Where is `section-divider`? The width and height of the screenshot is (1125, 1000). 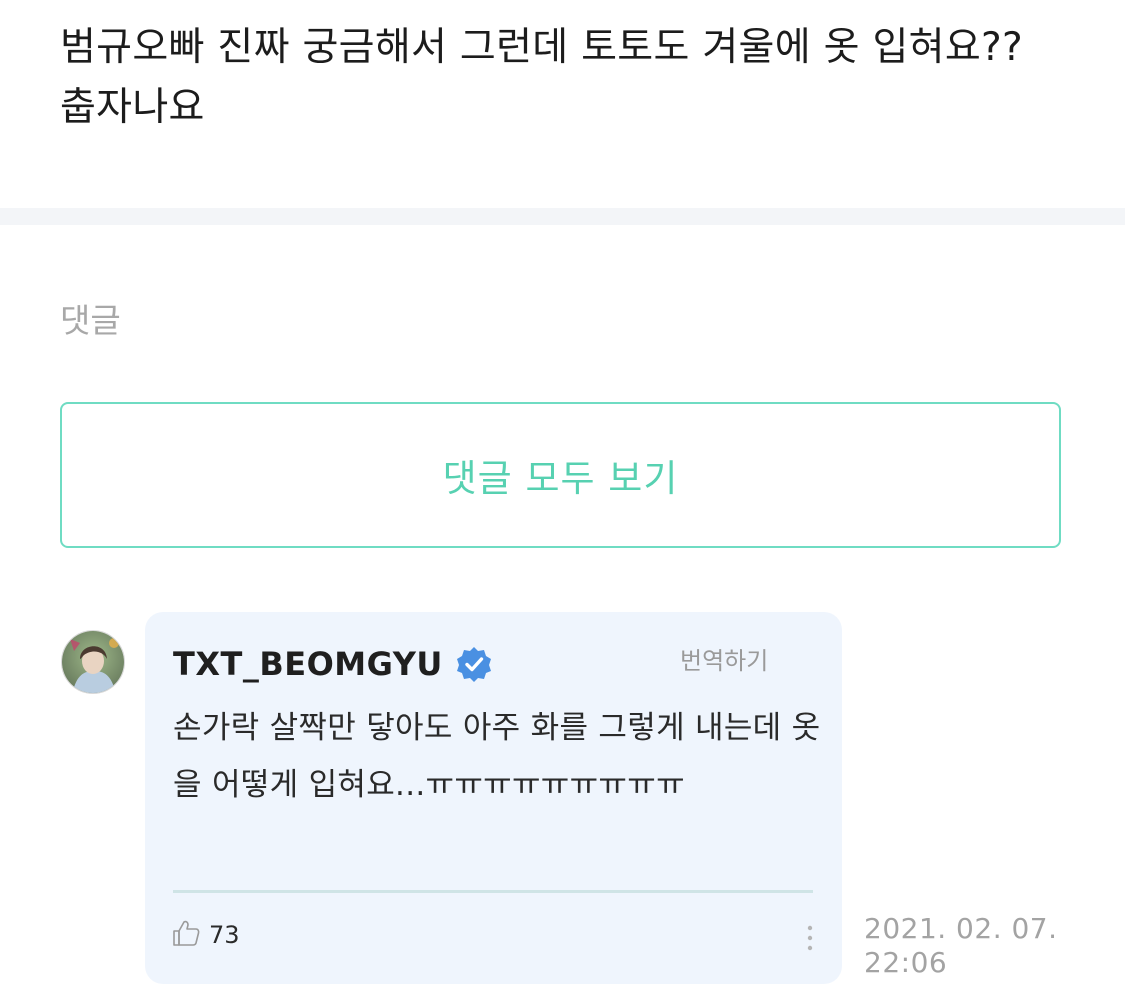 section-divider is located at coordinates (562, 216).